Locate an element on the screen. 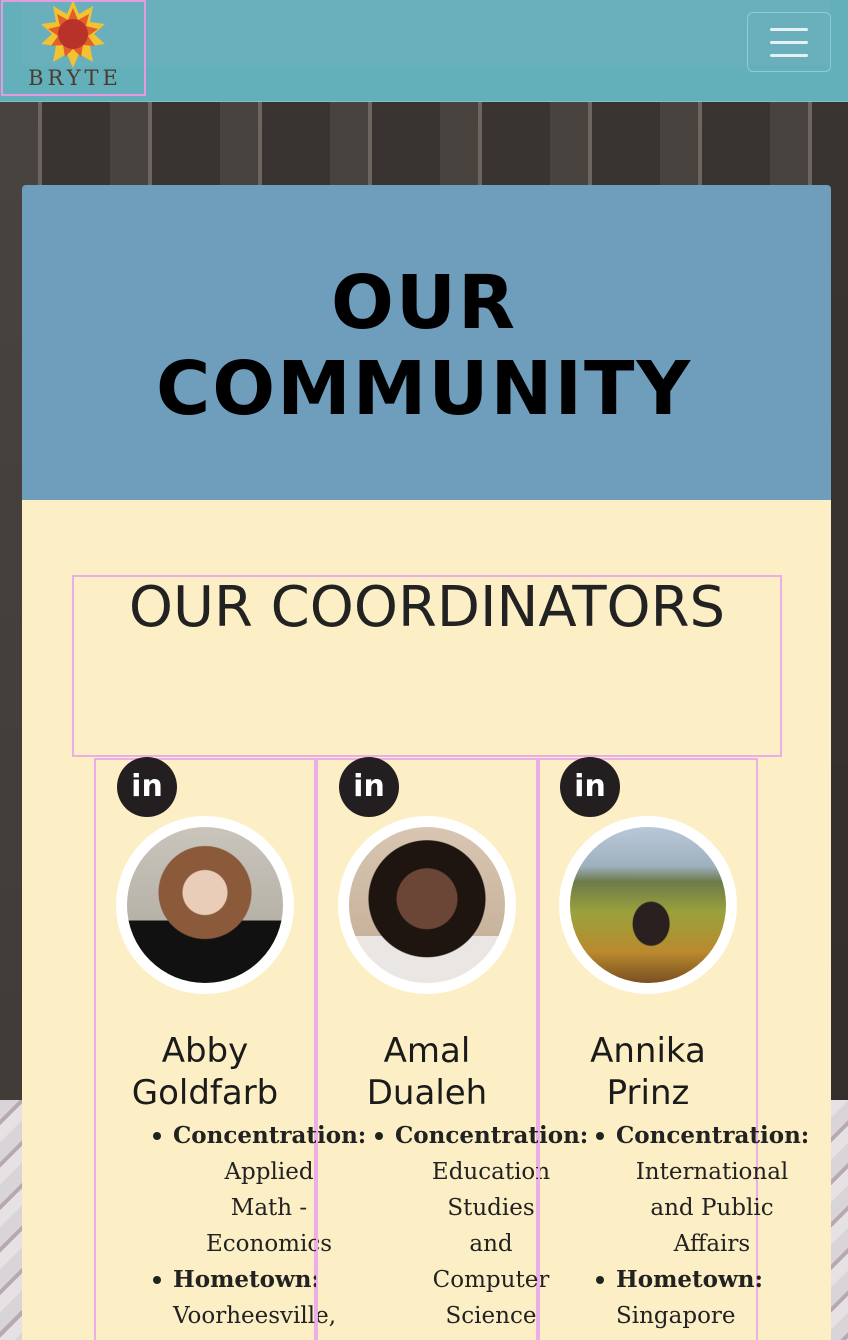 Image resolution: width=848 pixels, height=1340 pixels. page-title-line2: COMMUNITY is located at coordinates (424, 389).